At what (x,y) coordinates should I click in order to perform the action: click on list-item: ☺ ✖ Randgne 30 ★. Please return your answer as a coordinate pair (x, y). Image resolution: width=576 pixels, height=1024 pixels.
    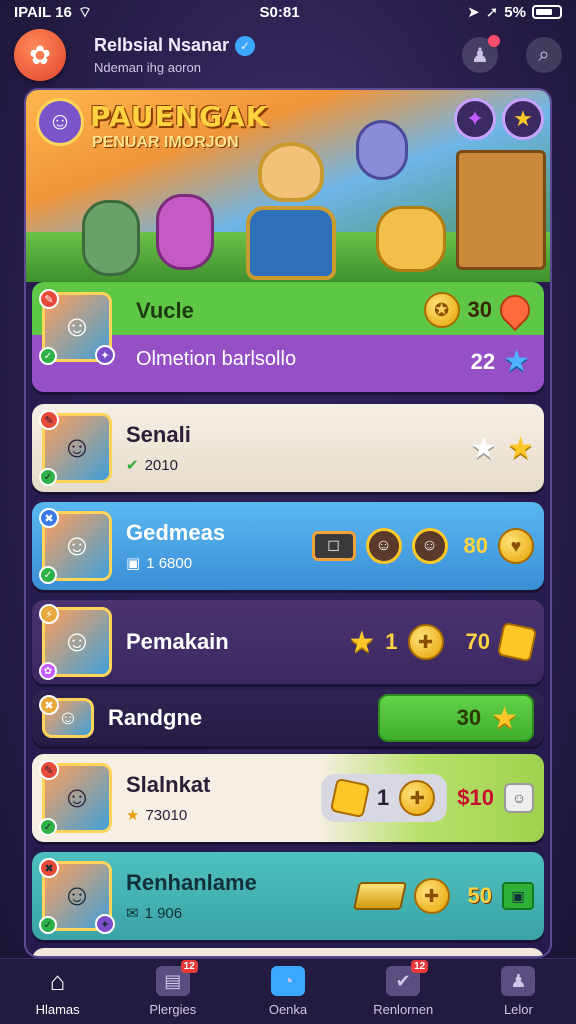
    Looking at the image, I should click on (288, 718).